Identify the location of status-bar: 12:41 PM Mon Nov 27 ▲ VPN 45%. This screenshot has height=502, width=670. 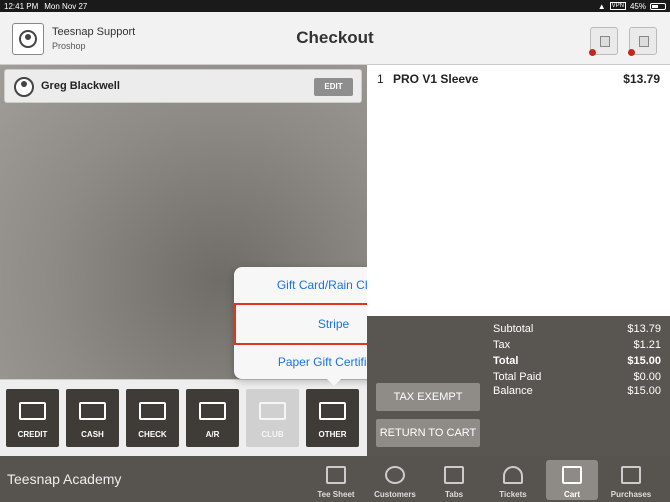
(335, 6).